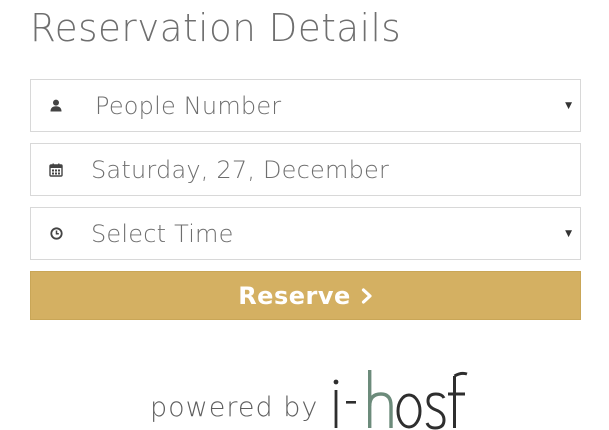 This screenshot has width=609, height=430. What do you see at coordinates (305, 233) in the screenshot?
I see `time-select: Select Time ▼` at bounding box center [305, 233].